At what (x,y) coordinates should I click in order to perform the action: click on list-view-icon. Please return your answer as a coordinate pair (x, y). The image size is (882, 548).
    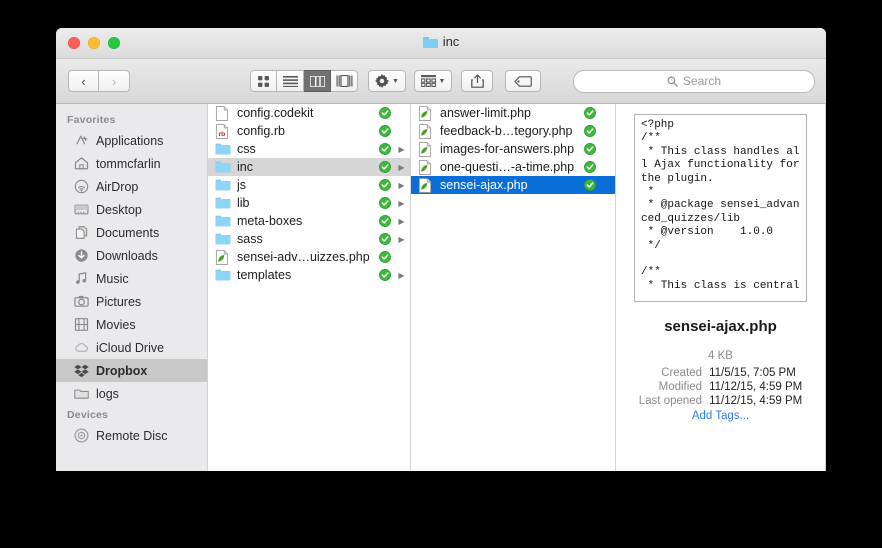
    Looking at the image, I should click on (290, 81).